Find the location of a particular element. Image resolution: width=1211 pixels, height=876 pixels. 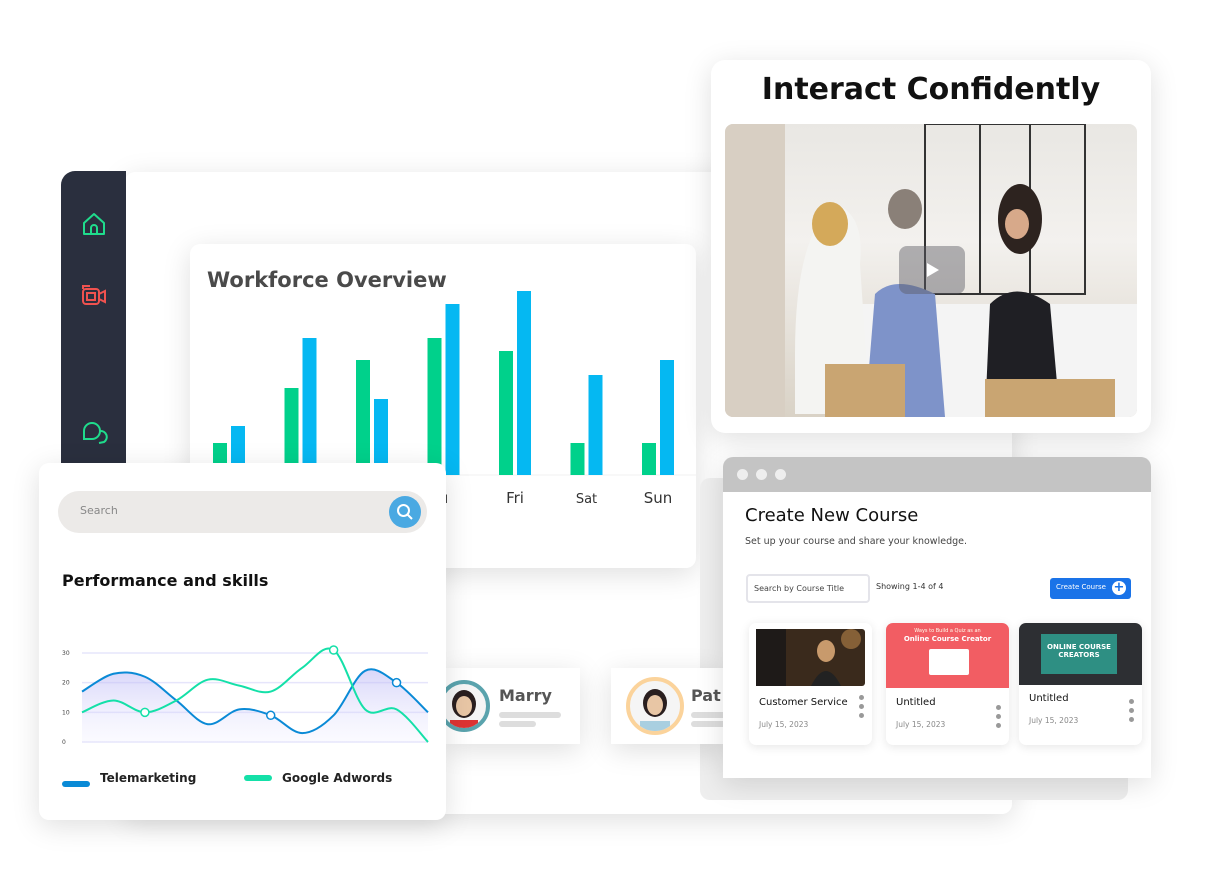

chat-bubbles-icon is located at coordinates (94, 433).